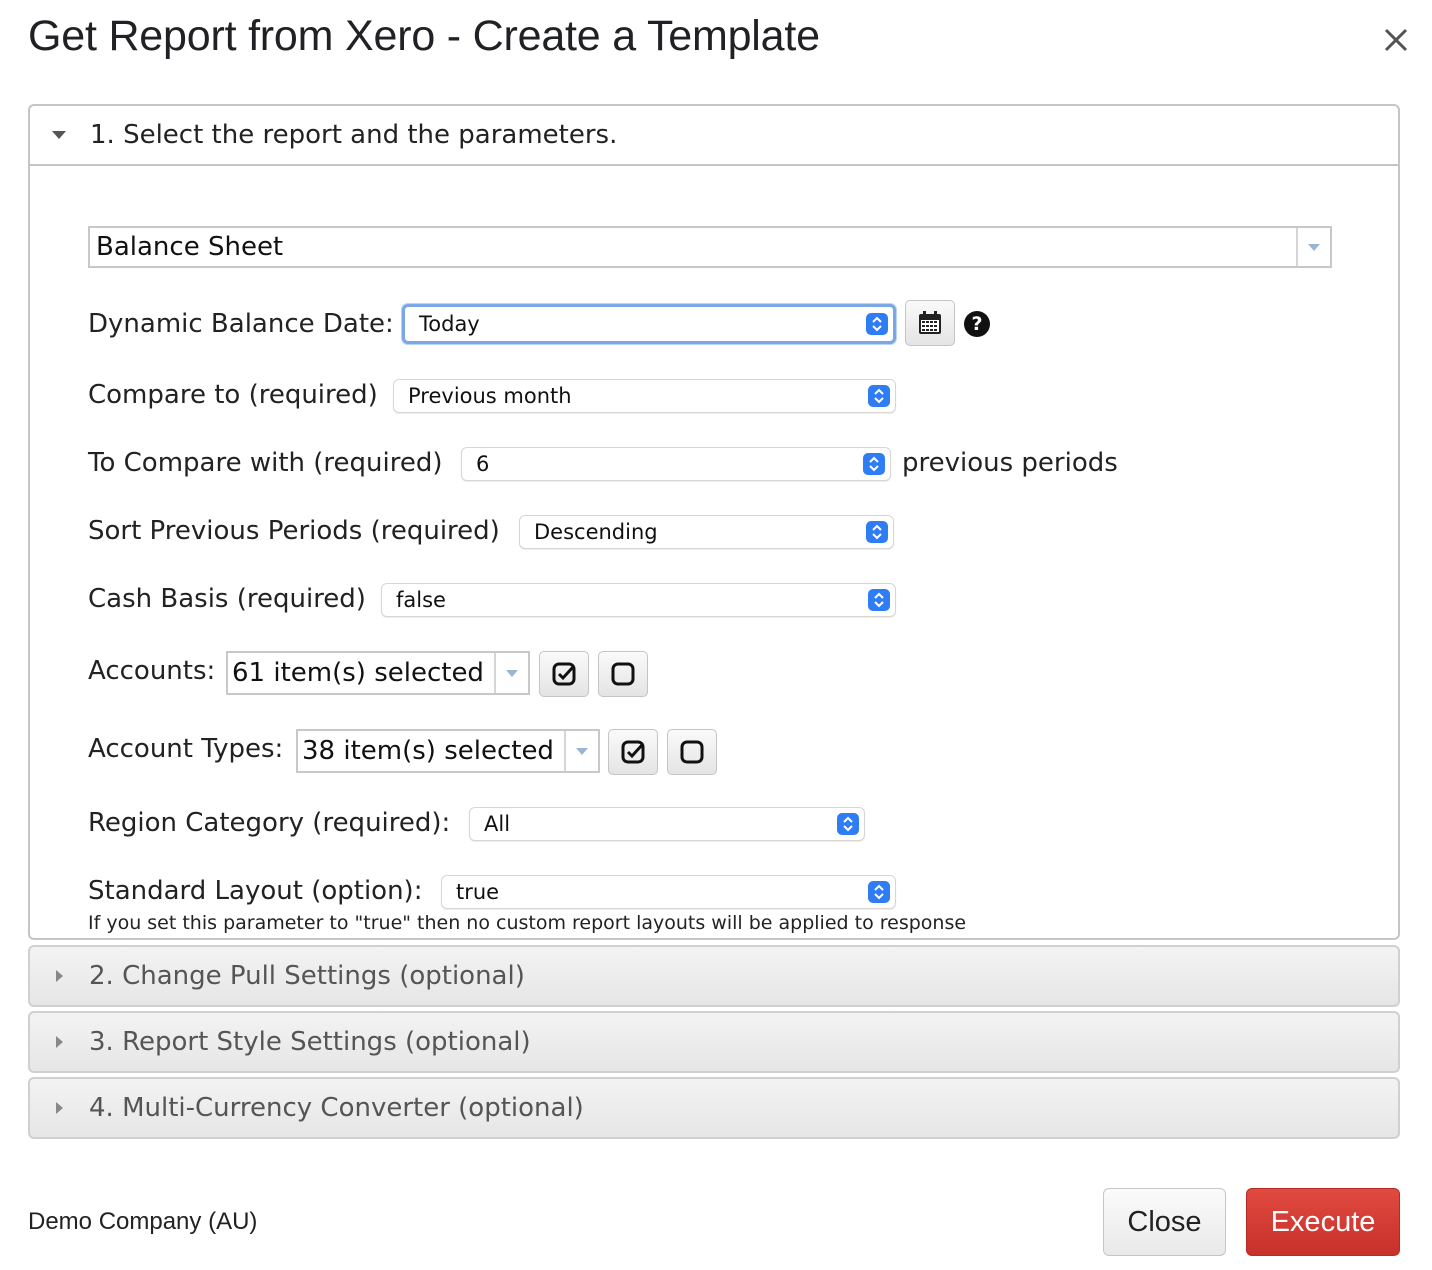 The image size is (1432, 1270). What do you see at coordinates (307, 976) in the screenshot?
I see `section-2-title: 2. Change Pull Settings (optional)` at bounding box center [307, 976].